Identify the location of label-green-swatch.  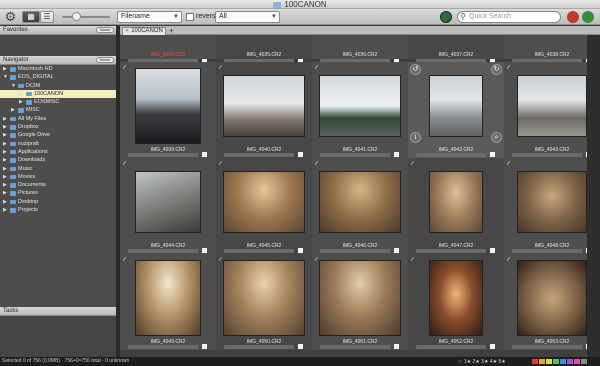
(556, 361).